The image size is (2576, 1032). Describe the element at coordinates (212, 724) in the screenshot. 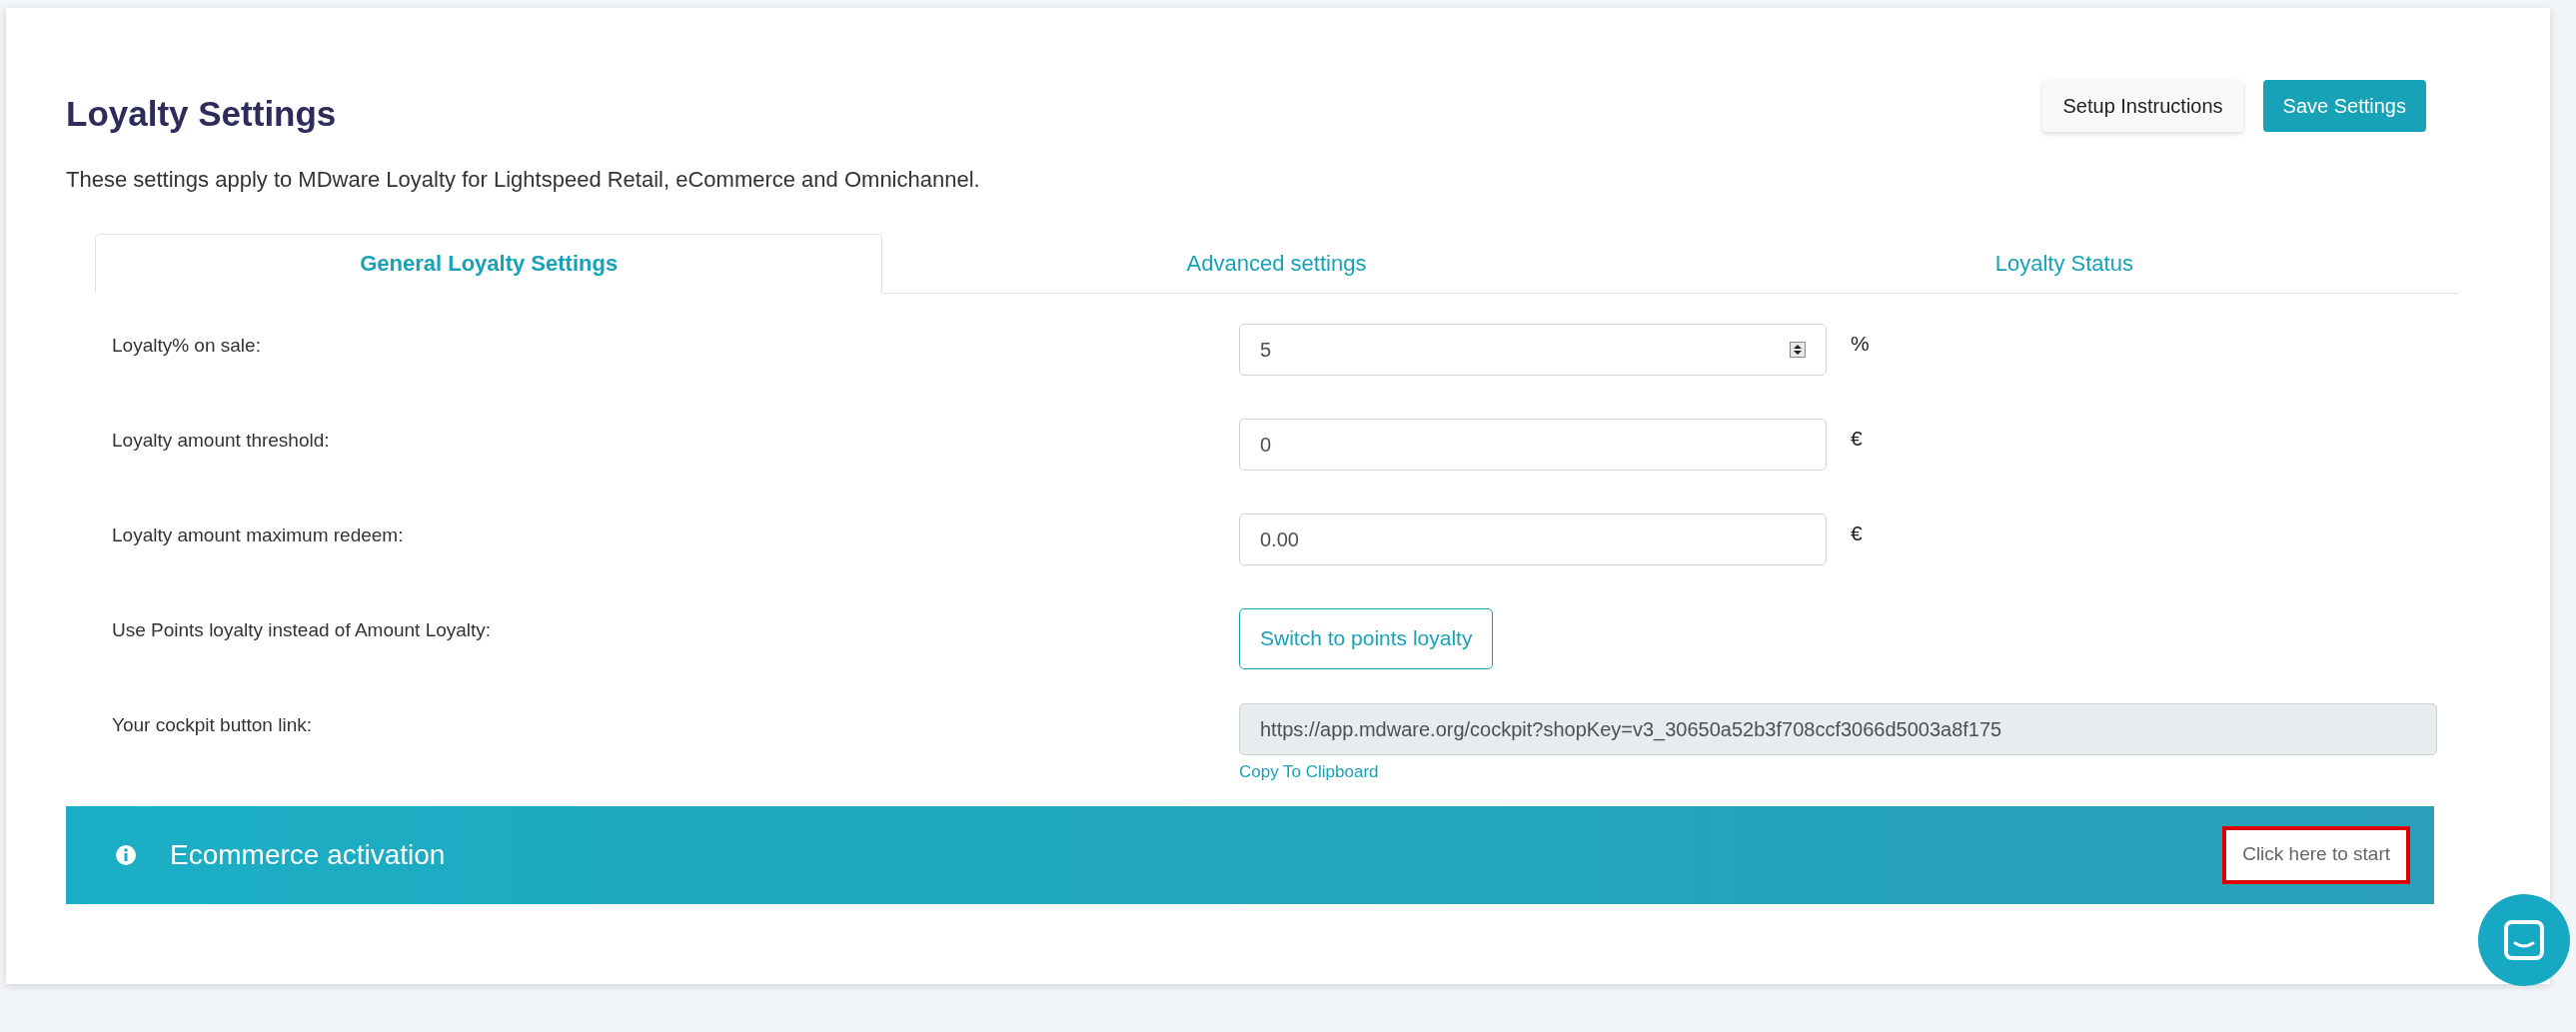

I see `setting-label: Your cockpit button link:` at that location.